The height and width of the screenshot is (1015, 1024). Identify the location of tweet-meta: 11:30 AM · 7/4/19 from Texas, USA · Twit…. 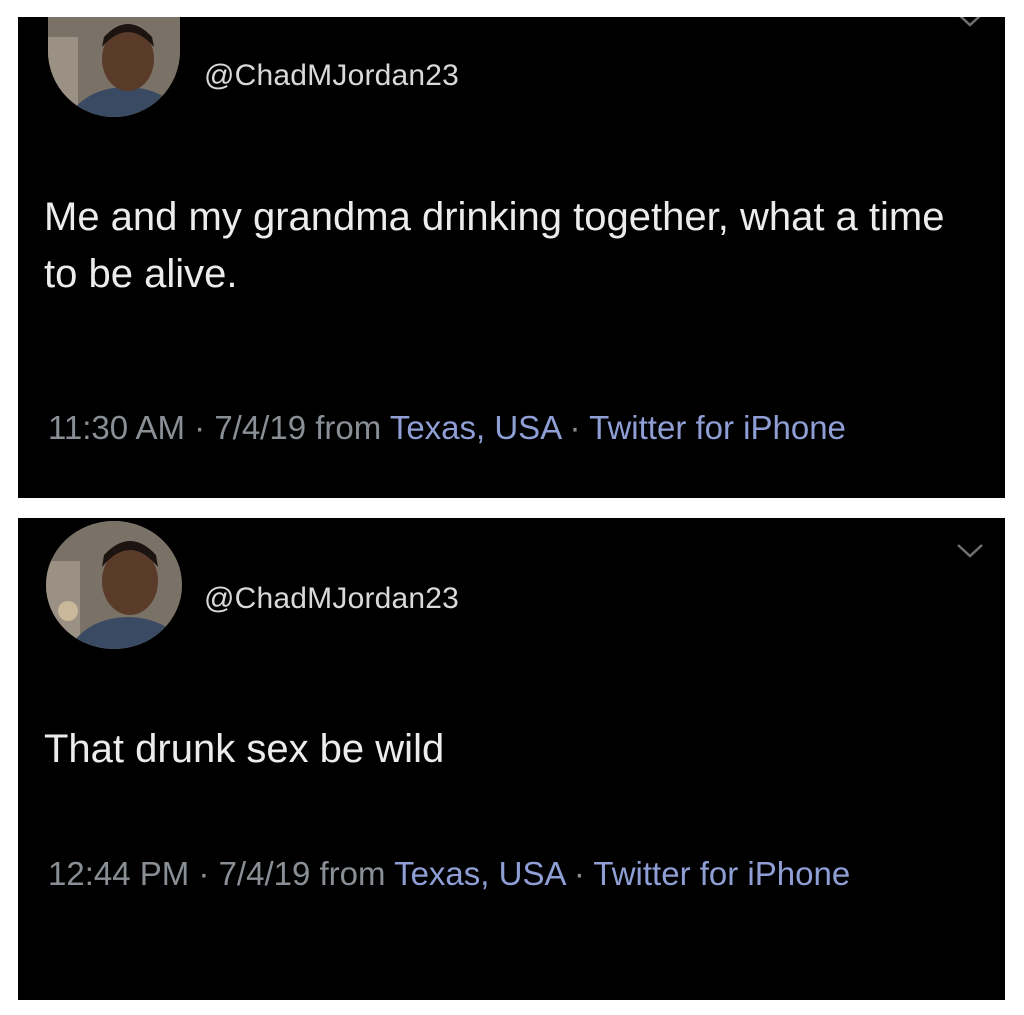
(496, 428).